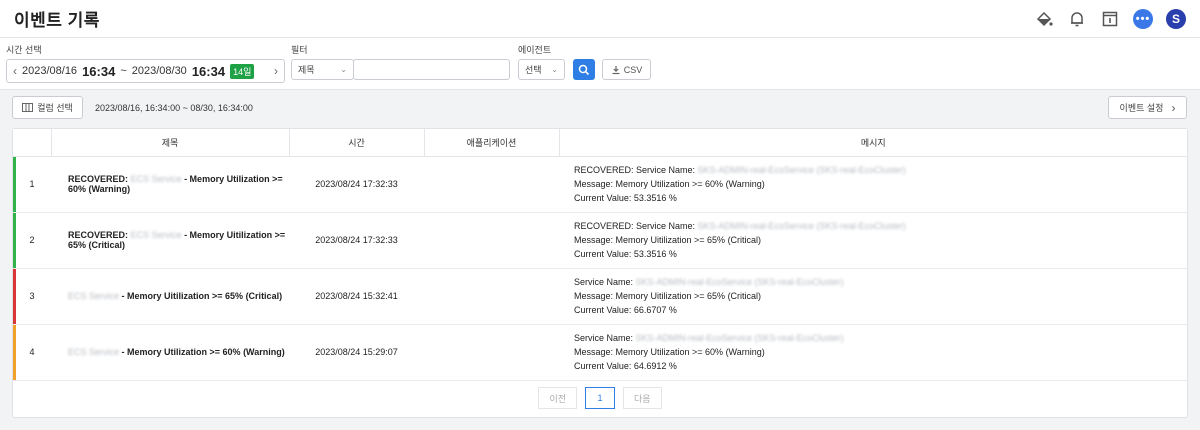 This screenshot has width=1200, height=430. I want to click on csv-label: CSV, so click(633, 69).